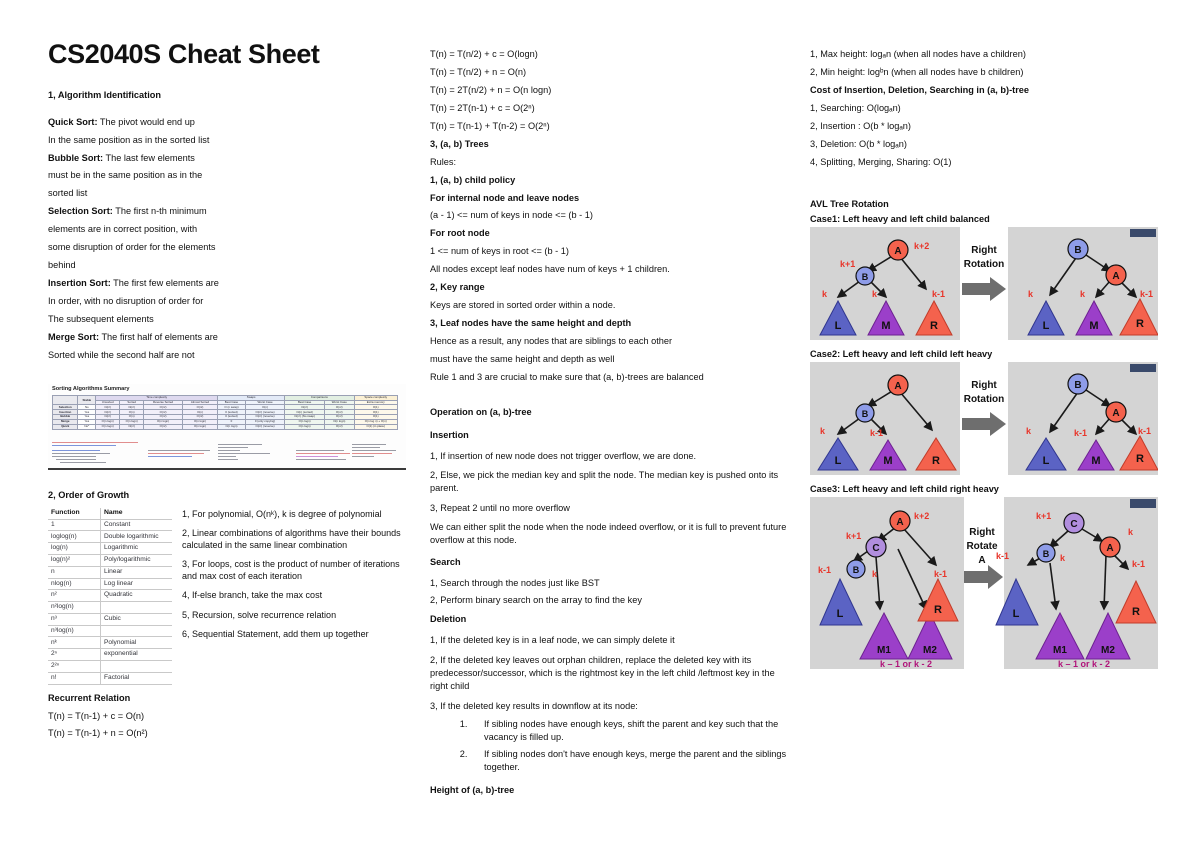 The image size is (1200, 849). What do you see at coordinates (110, 596) in the screenshot?
I see `table-row: n² Quadratic` at bounding box center [110, 596].